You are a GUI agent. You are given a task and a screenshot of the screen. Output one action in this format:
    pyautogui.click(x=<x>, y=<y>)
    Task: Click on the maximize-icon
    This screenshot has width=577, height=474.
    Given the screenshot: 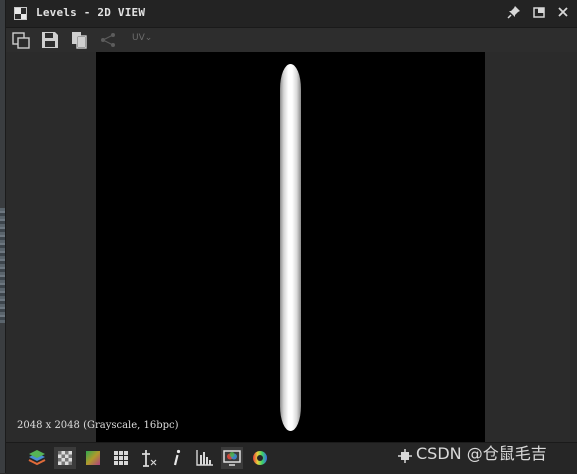 What is the action you would take?
    pyautogui.click(x=539, y=13)
    